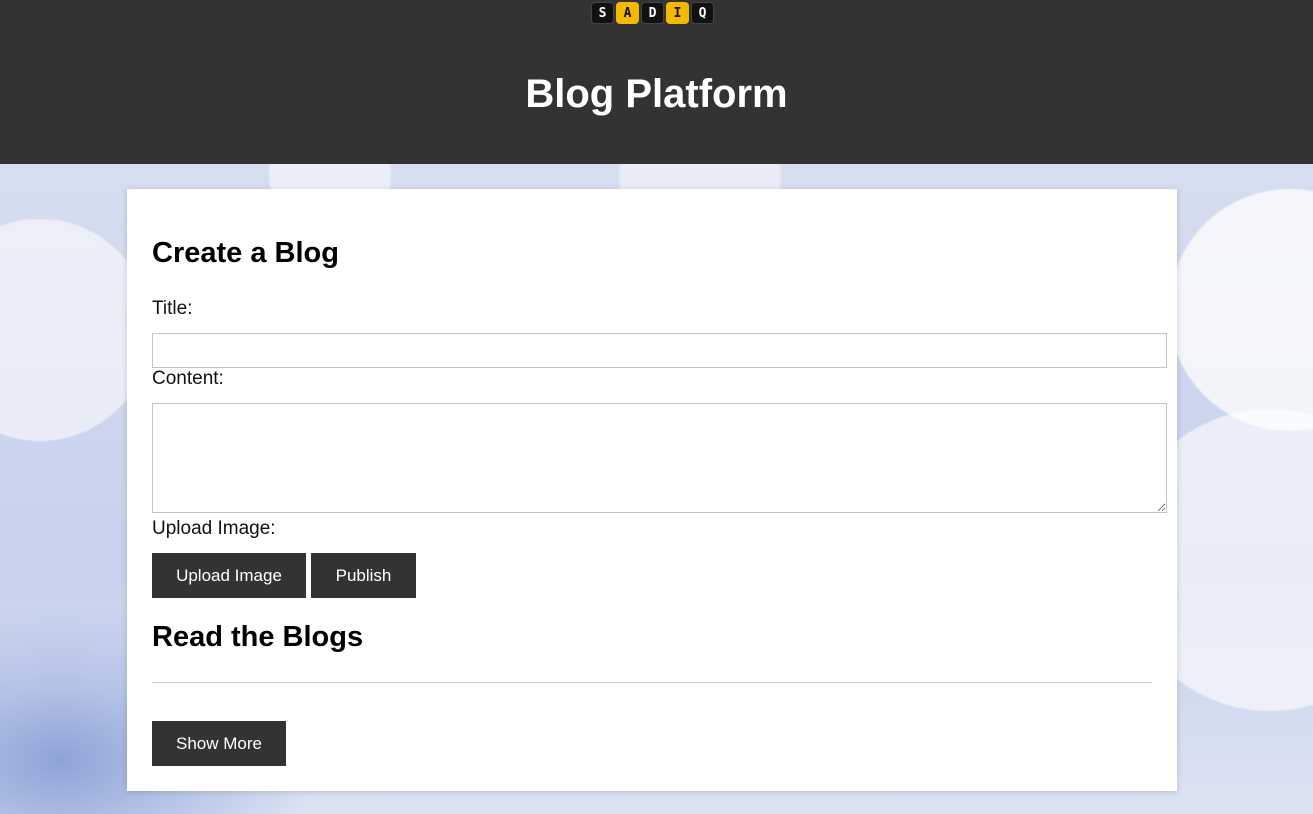 The width and height of the screenshot is (1313, 814). I want to click on logo-tile-d: D, so click(652, 13).